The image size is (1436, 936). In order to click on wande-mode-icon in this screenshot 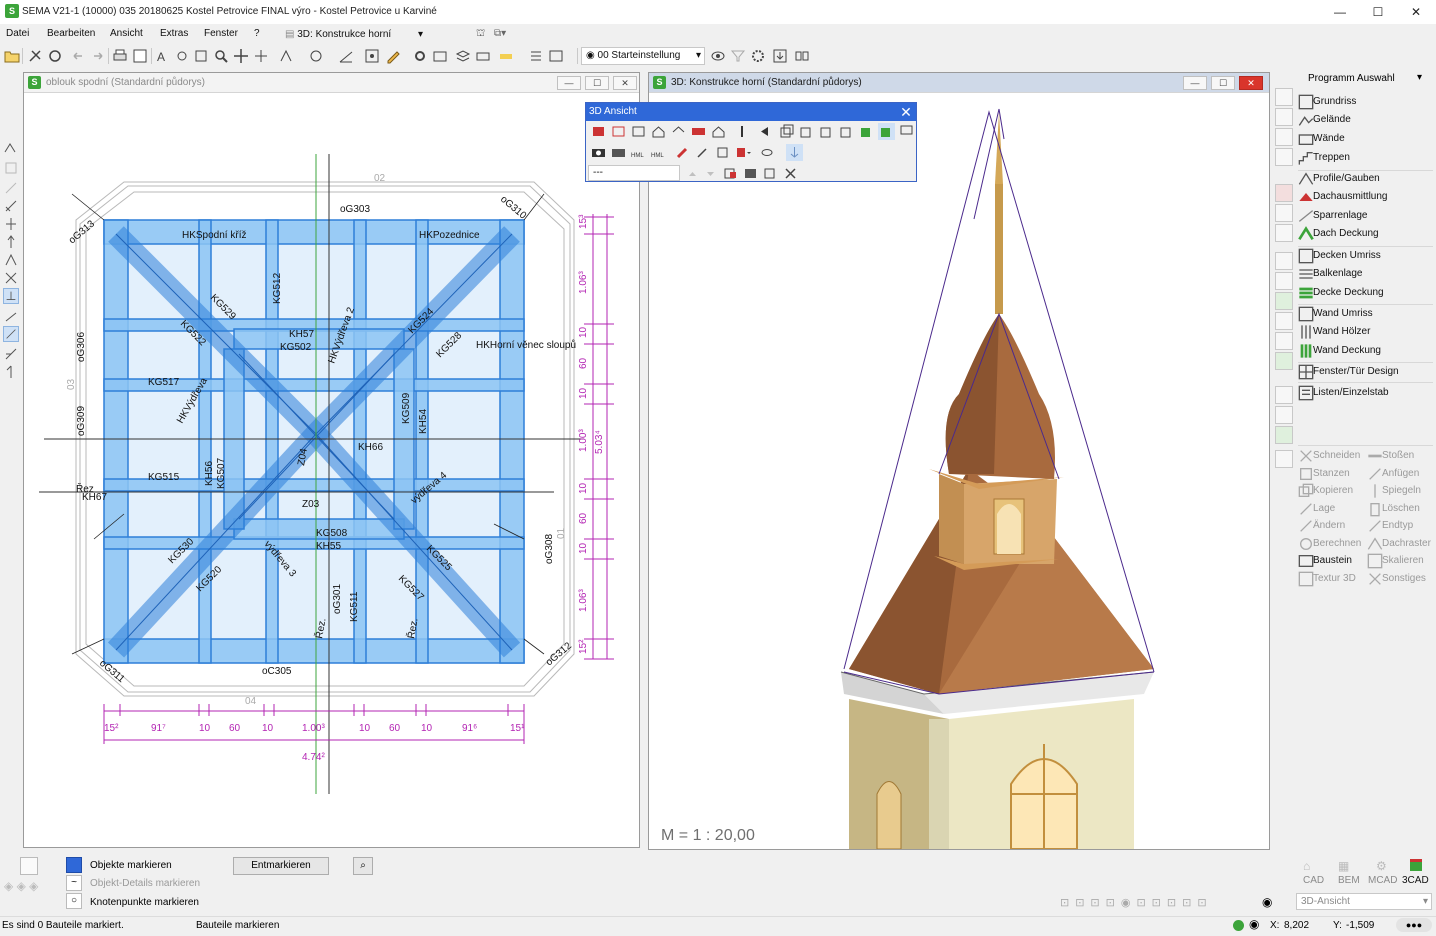, I will do `click(1284, 137)`.